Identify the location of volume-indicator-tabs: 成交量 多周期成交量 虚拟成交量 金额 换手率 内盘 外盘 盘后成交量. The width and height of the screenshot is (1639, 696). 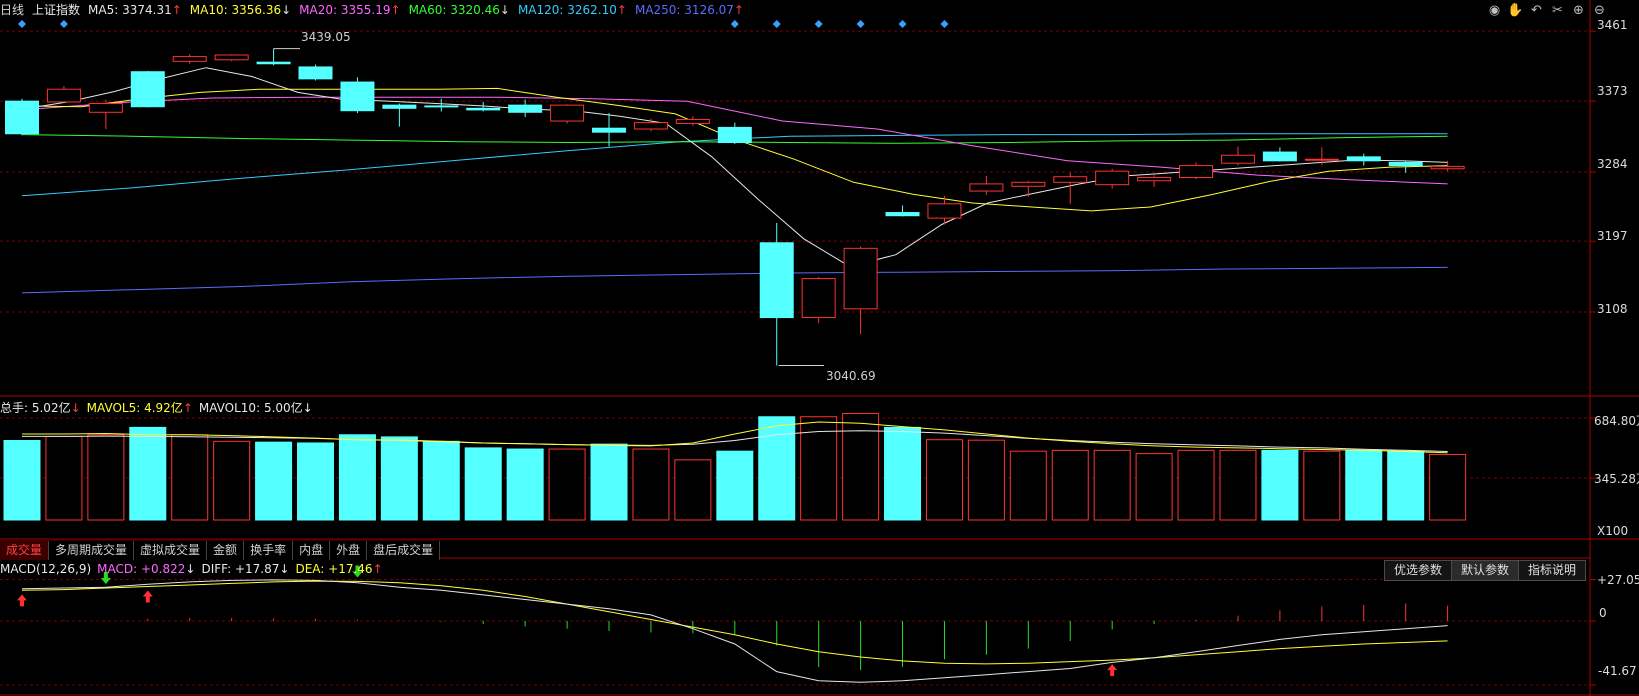
(220, 550).